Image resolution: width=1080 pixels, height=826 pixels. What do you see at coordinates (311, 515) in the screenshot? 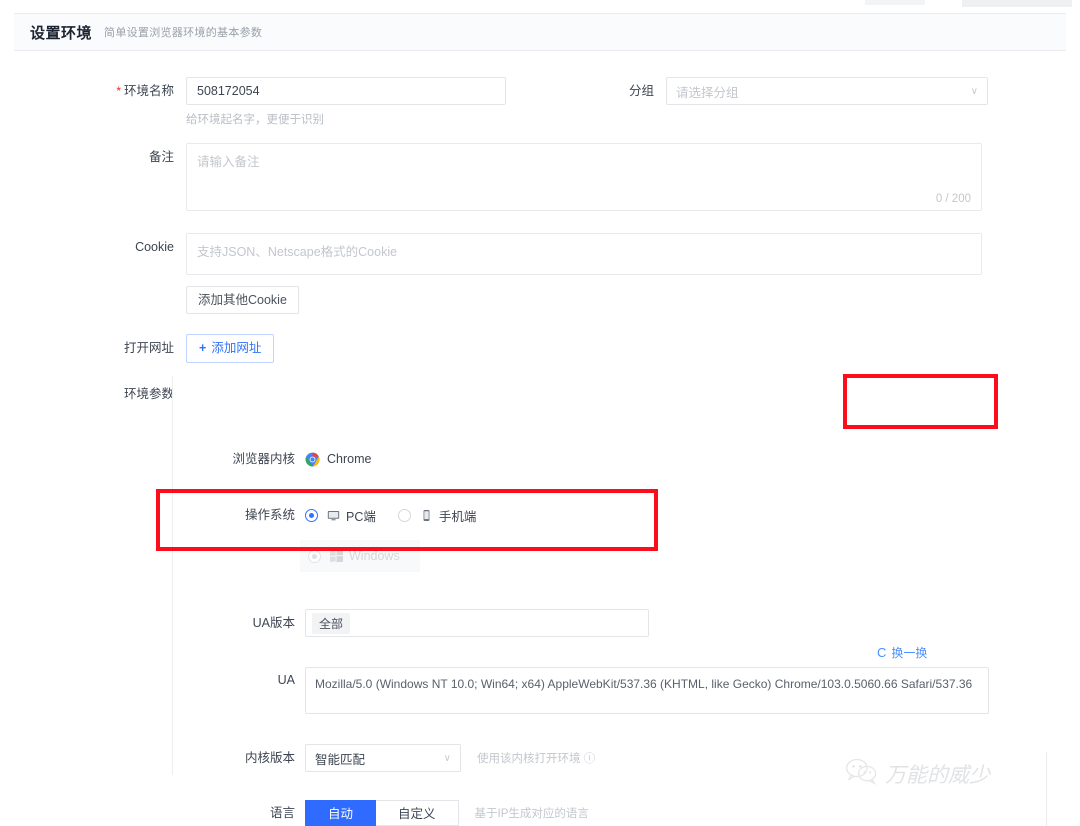
I see `radio-pc` at bounding box center [311, 515].